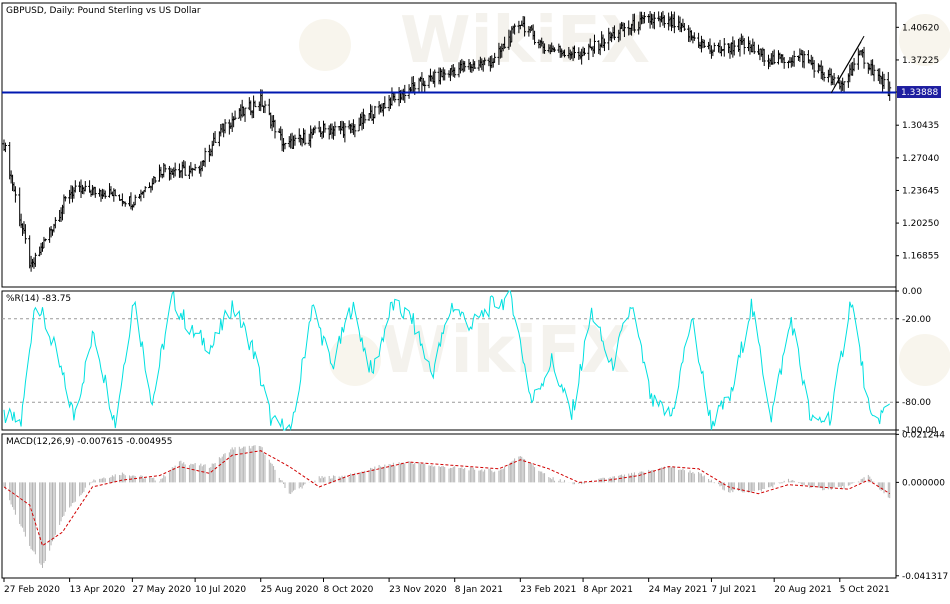 The image size is (950, 604). I want to click on price-y-tick-label: 1.23645, so click(920, 191).